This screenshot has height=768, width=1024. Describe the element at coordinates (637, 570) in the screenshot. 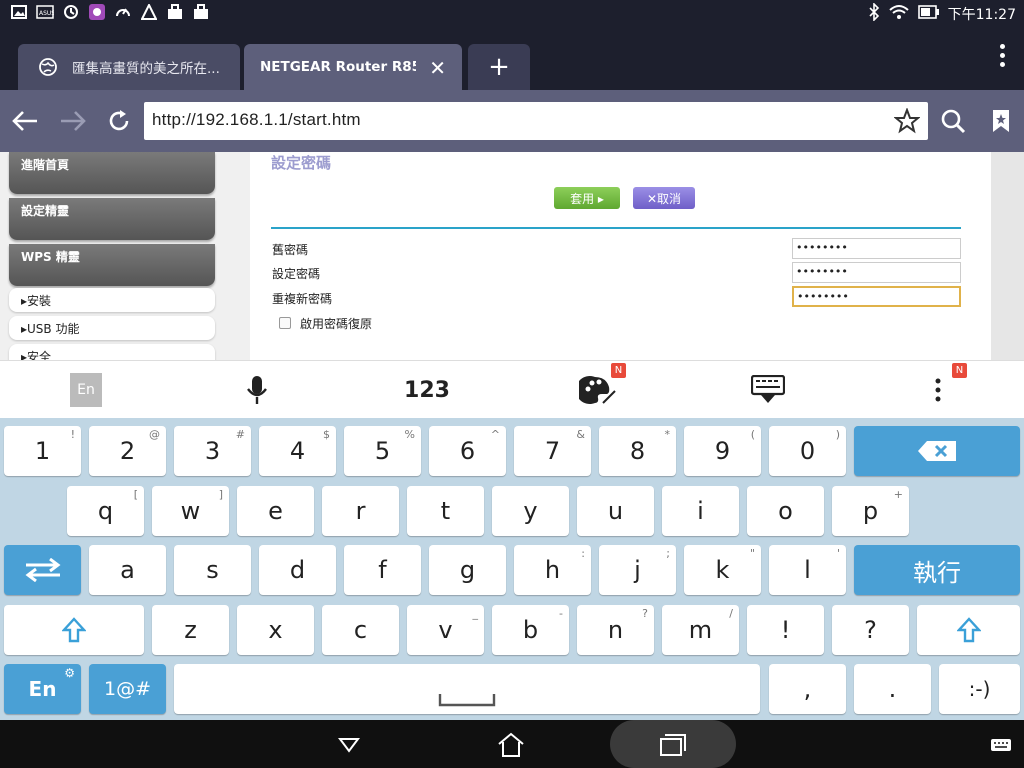

I see `key-j: j;` at that location.